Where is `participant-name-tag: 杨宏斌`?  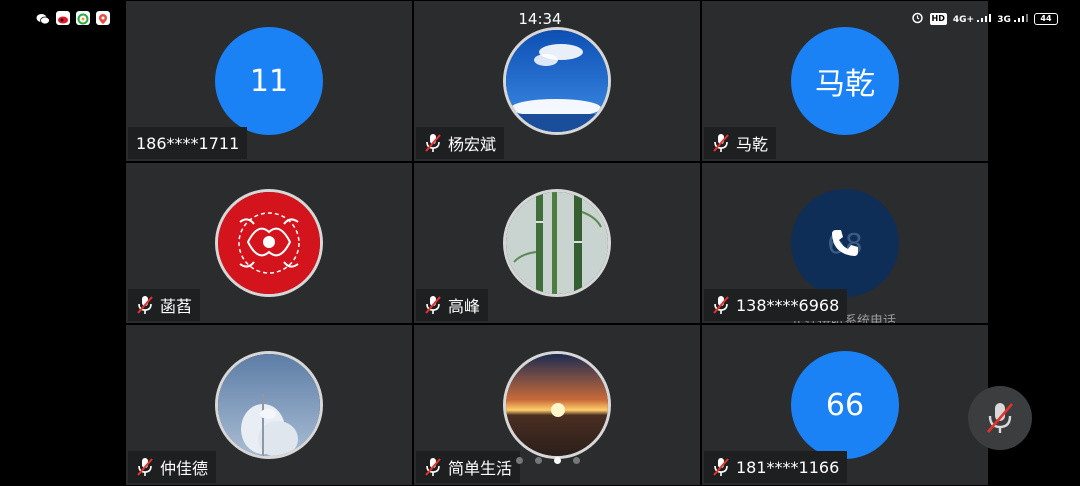 participant-name-tag: 杨宏斌 is located at coordinates (460, 143).